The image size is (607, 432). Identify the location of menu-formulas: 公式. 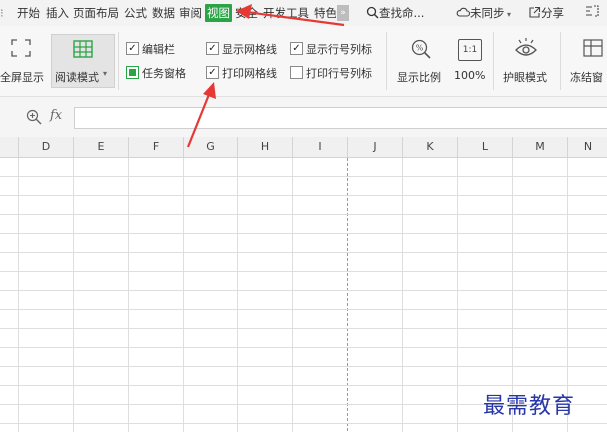
(135, 13).